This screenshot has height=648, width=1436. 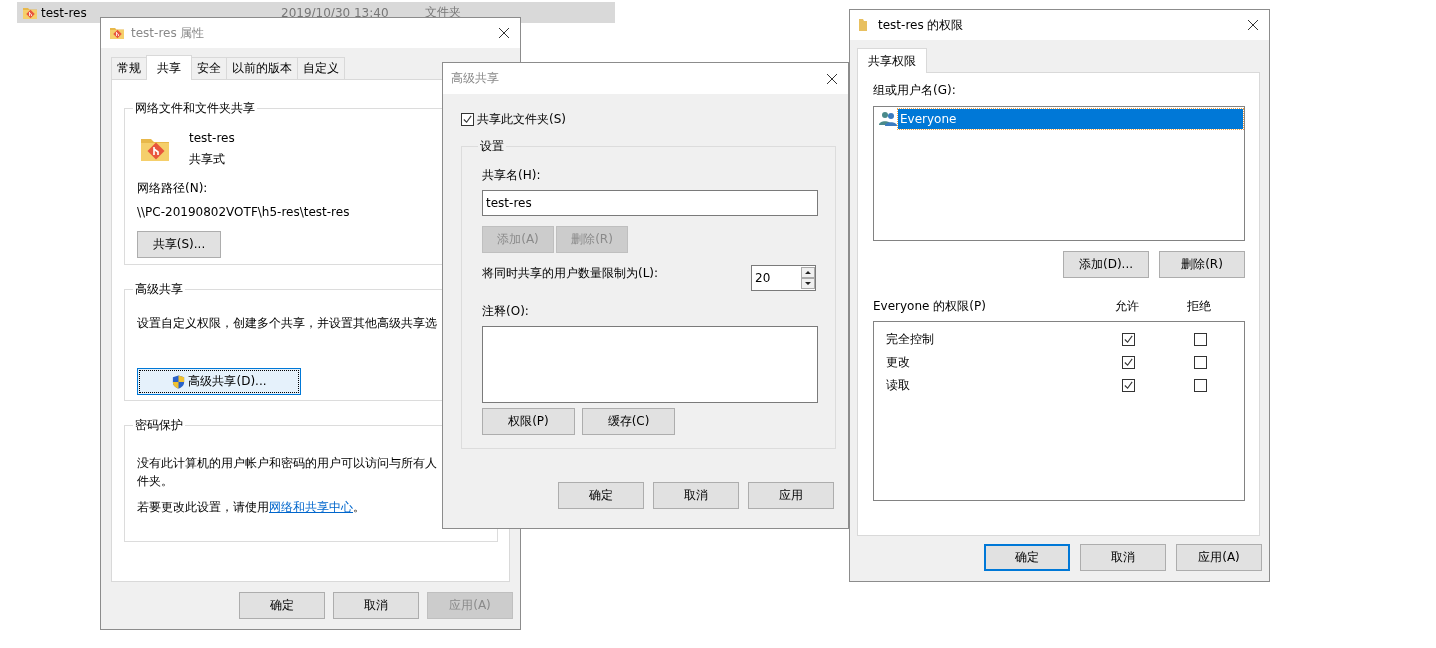 What do you see at coordinates (169, 67) in the screenshot?
I see `tab: 共享` at bounding box center [169, 67].